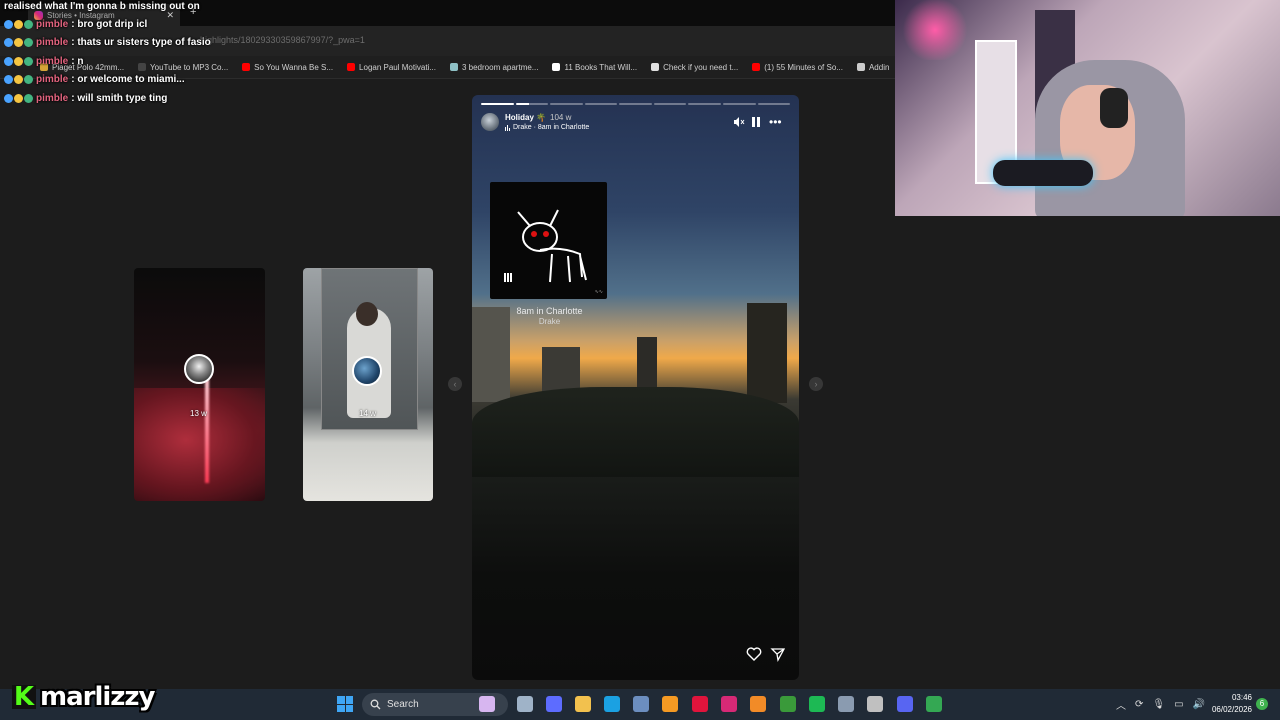 This screenshot has width=1280, height=720. What do you see at coordinates (1043, 173) in the screenshot?
I see `microphone` at bounding box center [1043, 173].